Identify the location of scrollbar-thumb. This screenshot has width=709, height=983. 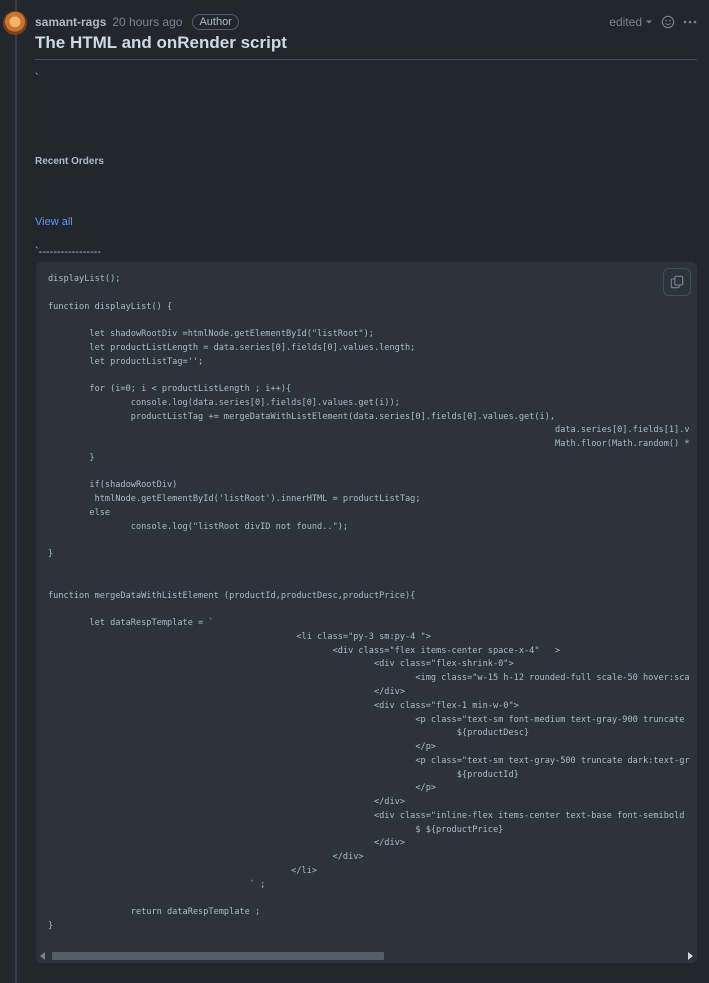
(218, 956).